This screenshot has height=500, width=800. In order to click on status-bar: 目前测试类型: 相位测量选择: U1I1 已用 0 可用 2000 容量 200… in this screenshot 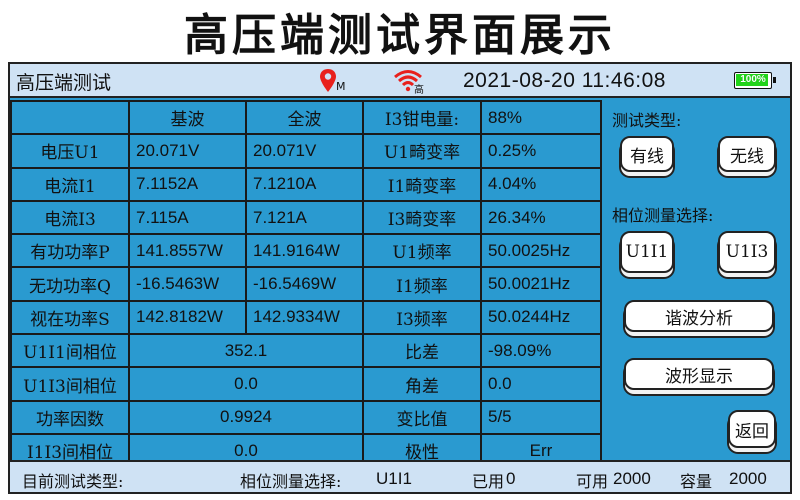, I will do `click(400, 476)`.